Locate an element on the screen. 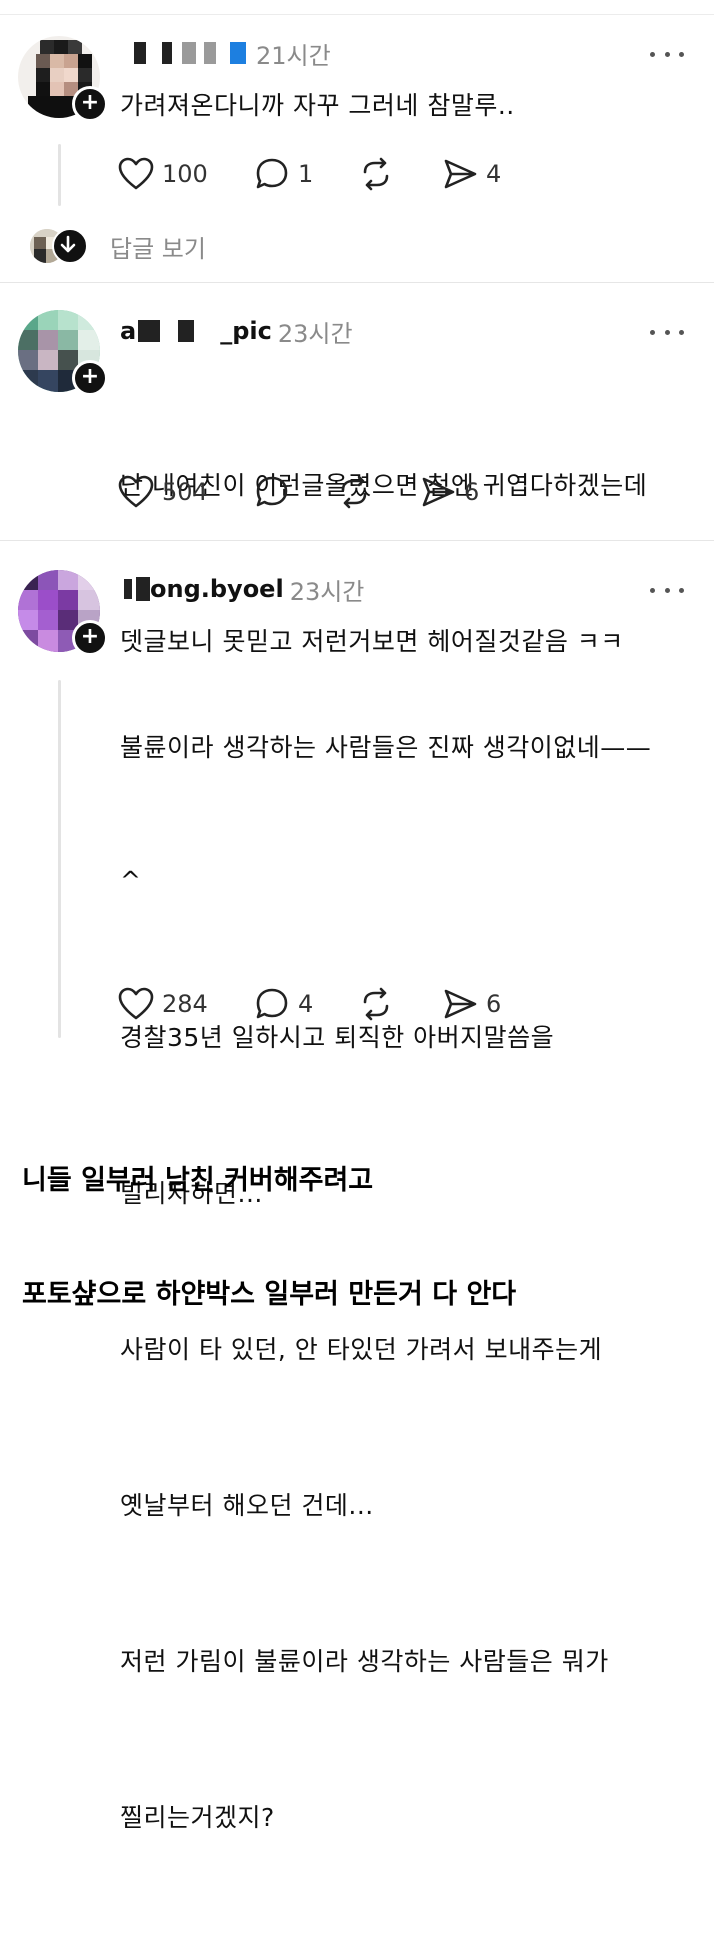 This screenshot has width=714, height=1948. share-count: 4 is located at coordinates (494, 174).